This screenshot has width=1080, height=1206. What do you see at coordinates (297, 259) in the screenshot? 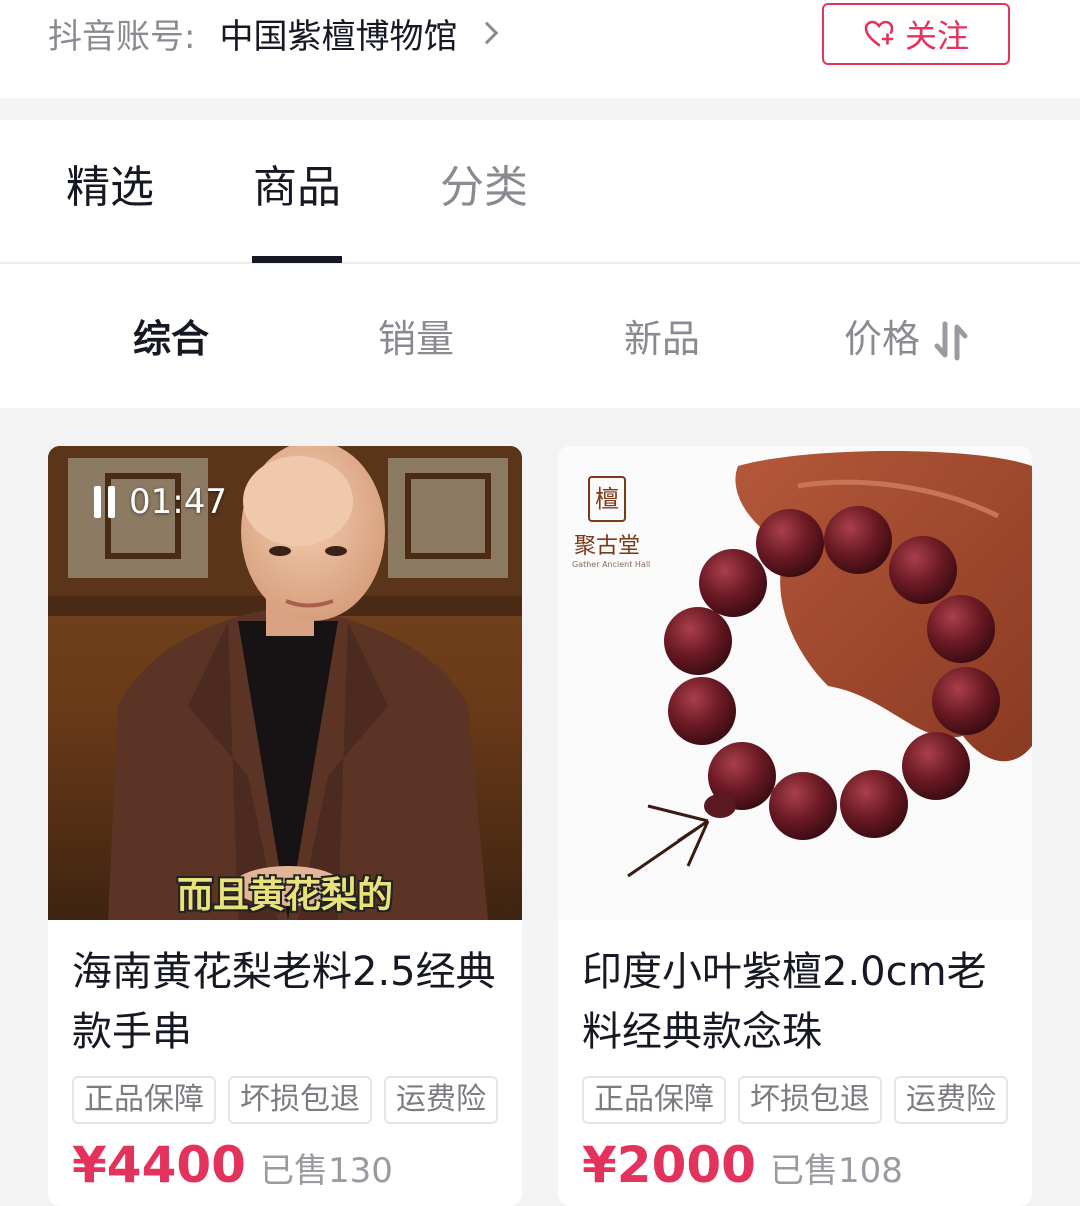
I see `active-tab-indicator` at bounding box center [297, 259].